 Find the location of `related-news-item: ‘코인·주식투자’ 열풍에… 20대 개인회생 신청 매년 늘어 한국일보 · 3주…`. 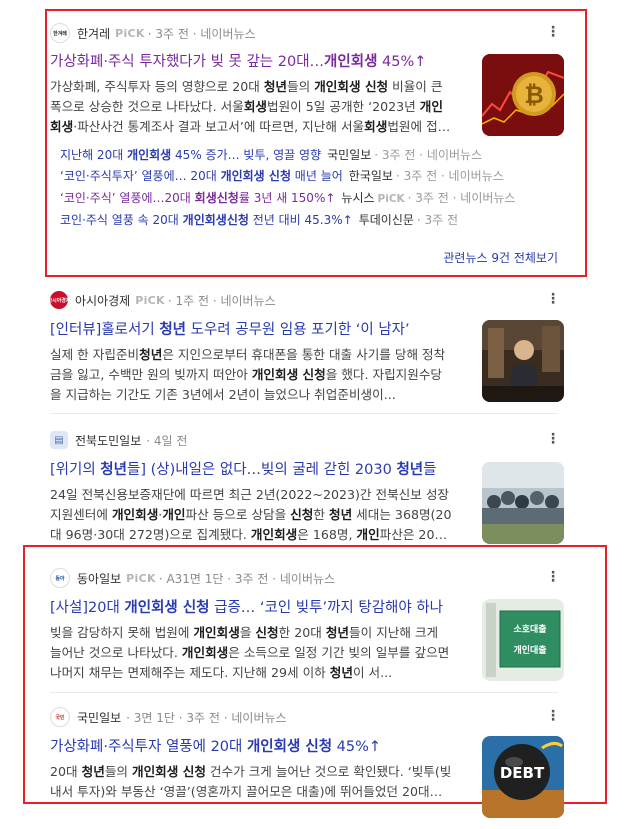

related-news-item: ‘코인·주식투자’ 열풍에… 20대 개인회생 신청 매년 늘어 한국일보 · 3주… is located at coordinates (282, 176).